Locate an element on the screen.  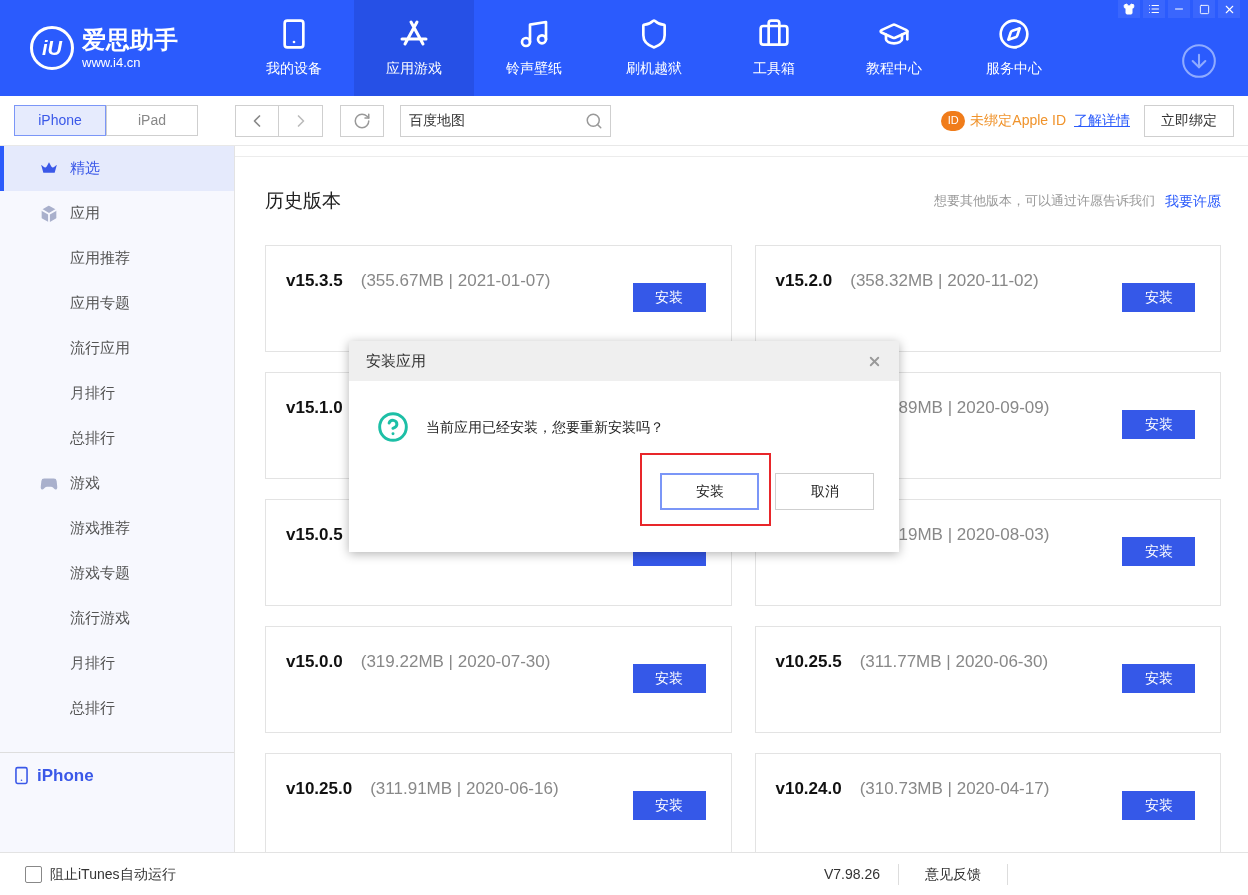
version-details: (311.77MB | 2020-06-30) is located at coordinates (954, 662).